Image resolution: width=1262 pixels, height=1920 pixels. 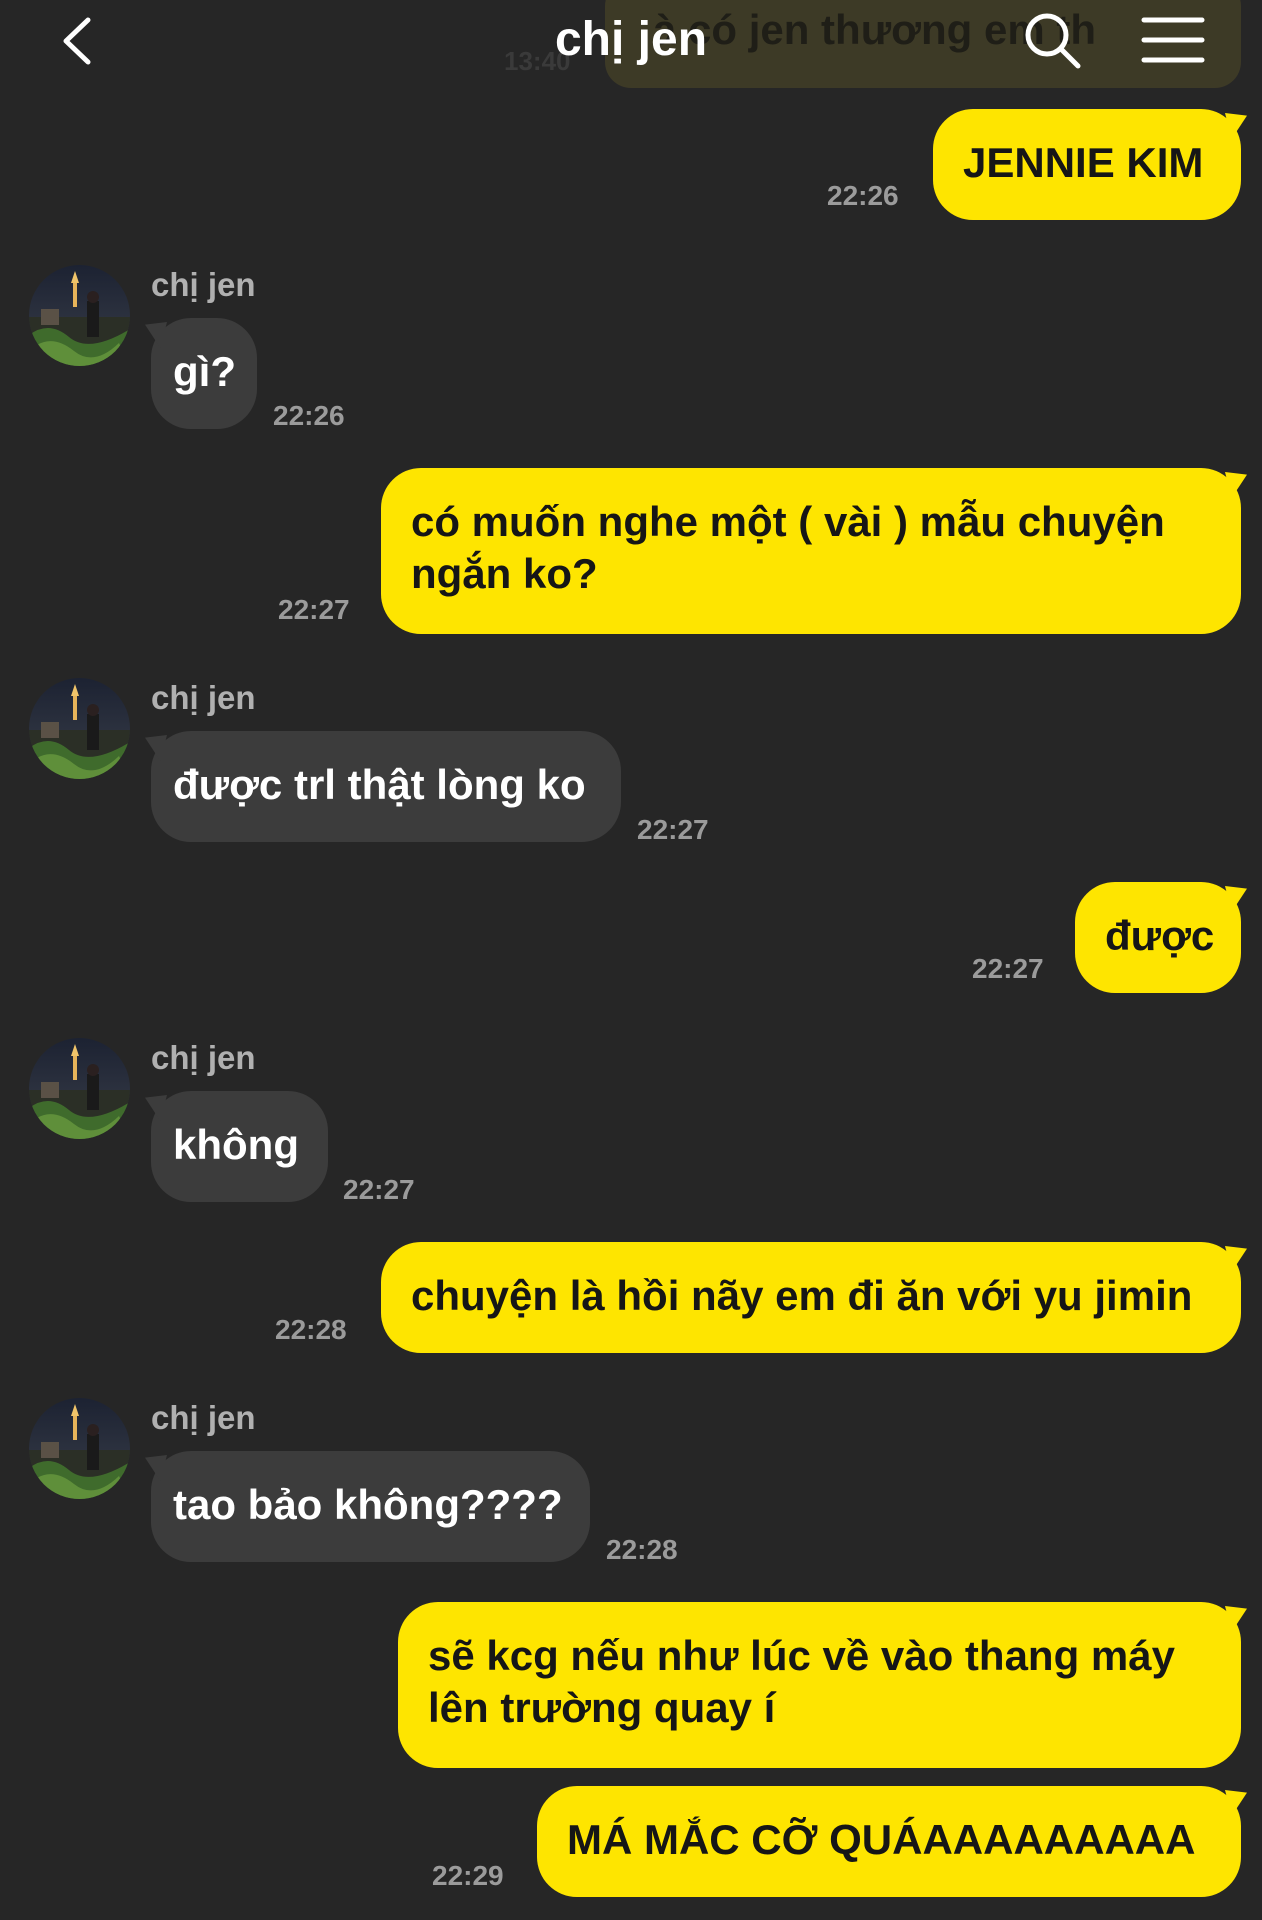 I want to click on incoming-message: được trl thật lòng ko, so click(x=386, y=786).